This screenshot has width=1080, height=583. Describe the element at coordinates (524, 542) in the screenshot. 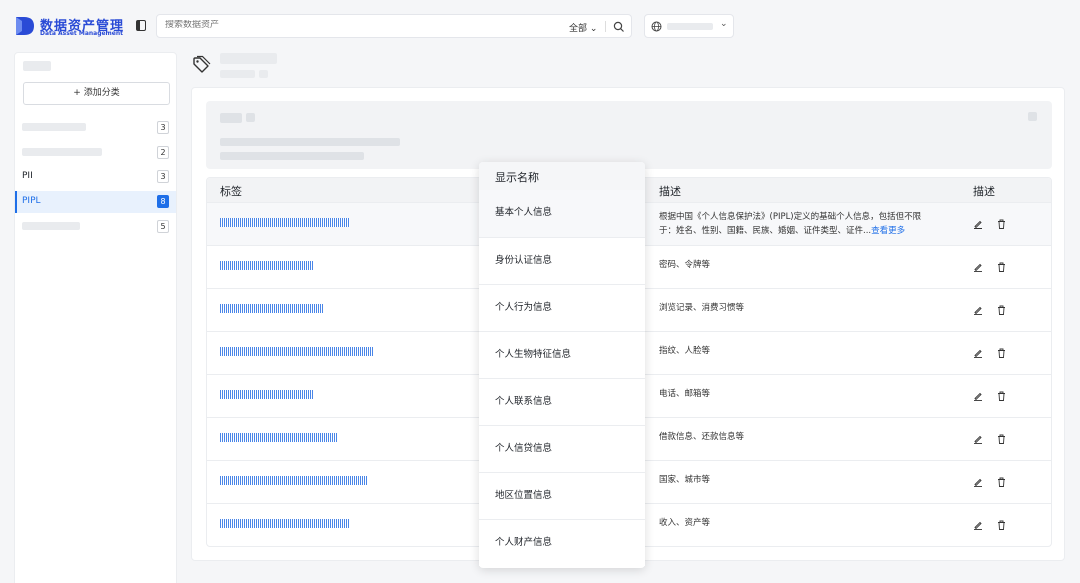

I see `display-name-label: 个人财产信息` at that location.